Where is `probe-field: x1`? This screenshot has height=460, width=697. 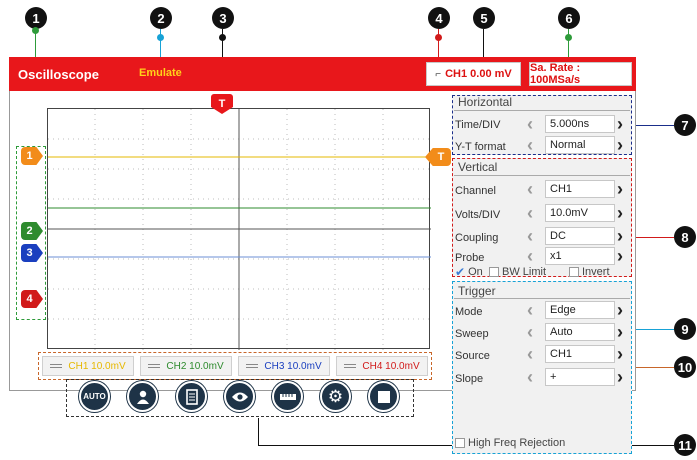 probe-field: x1 is located at coordinates (580, 256).